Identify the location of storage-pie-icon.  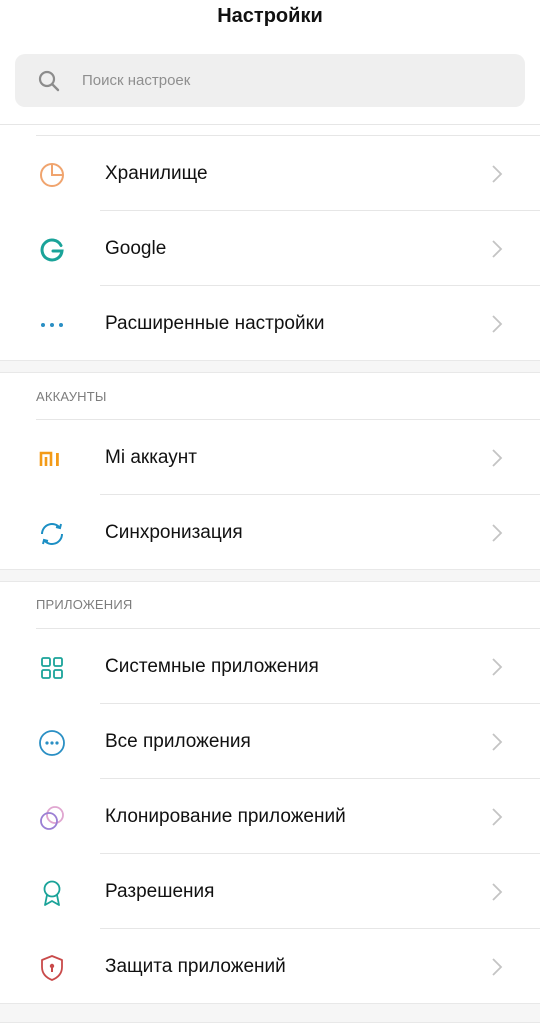
(52, 175).